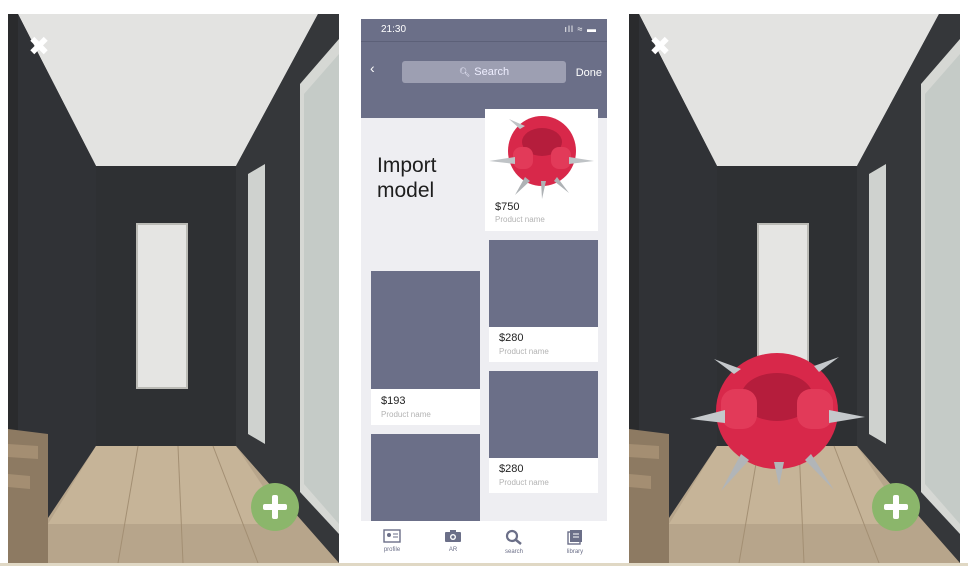 The width and height of the screenshot is (968, 566). Describe the element at coordinates (394, 29) in the screenshot. I see `status-time: 21:30` at that location.